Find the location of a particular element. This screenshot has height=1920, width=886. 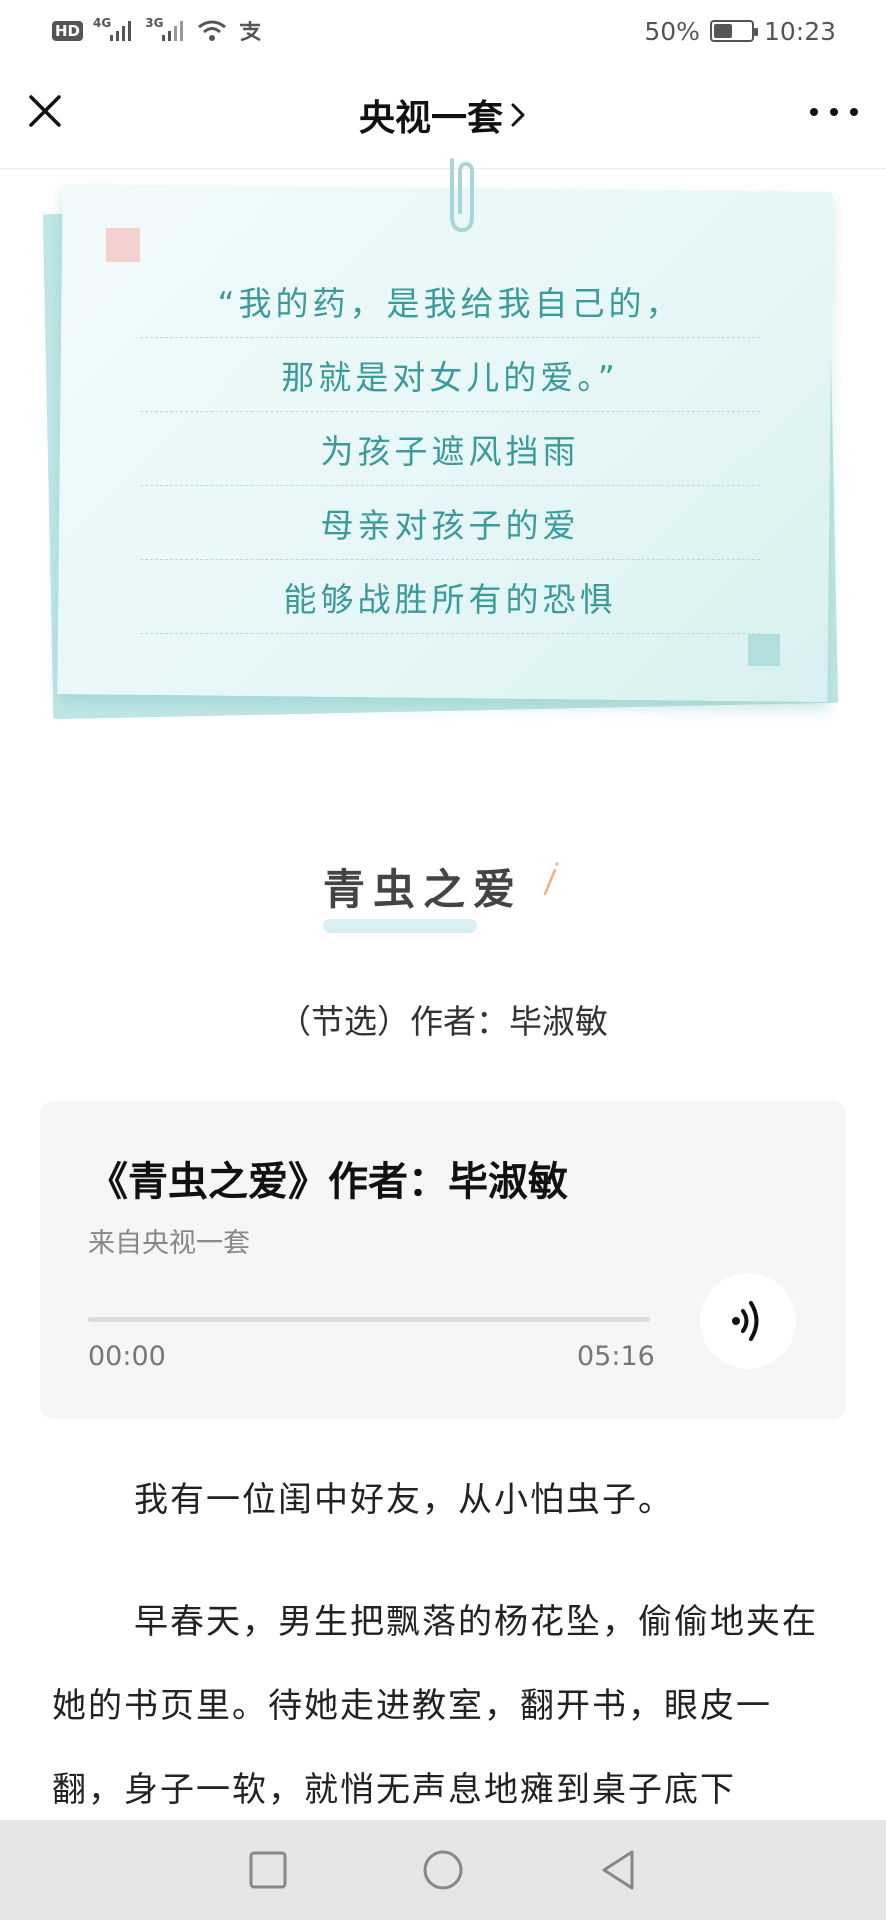

audio-progress-bar is located at coordinates (369, 1319).